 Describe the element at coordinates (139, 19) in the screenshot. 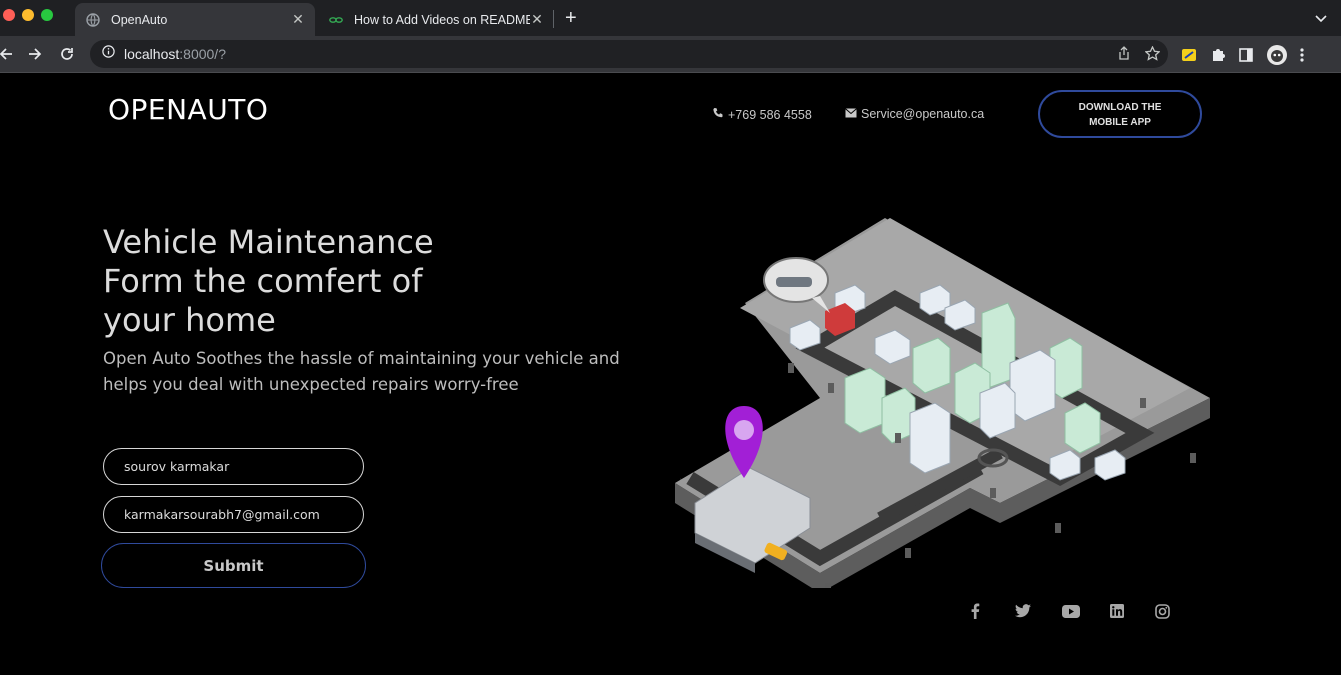

I see `tab-title: OpenAuto` at that location.